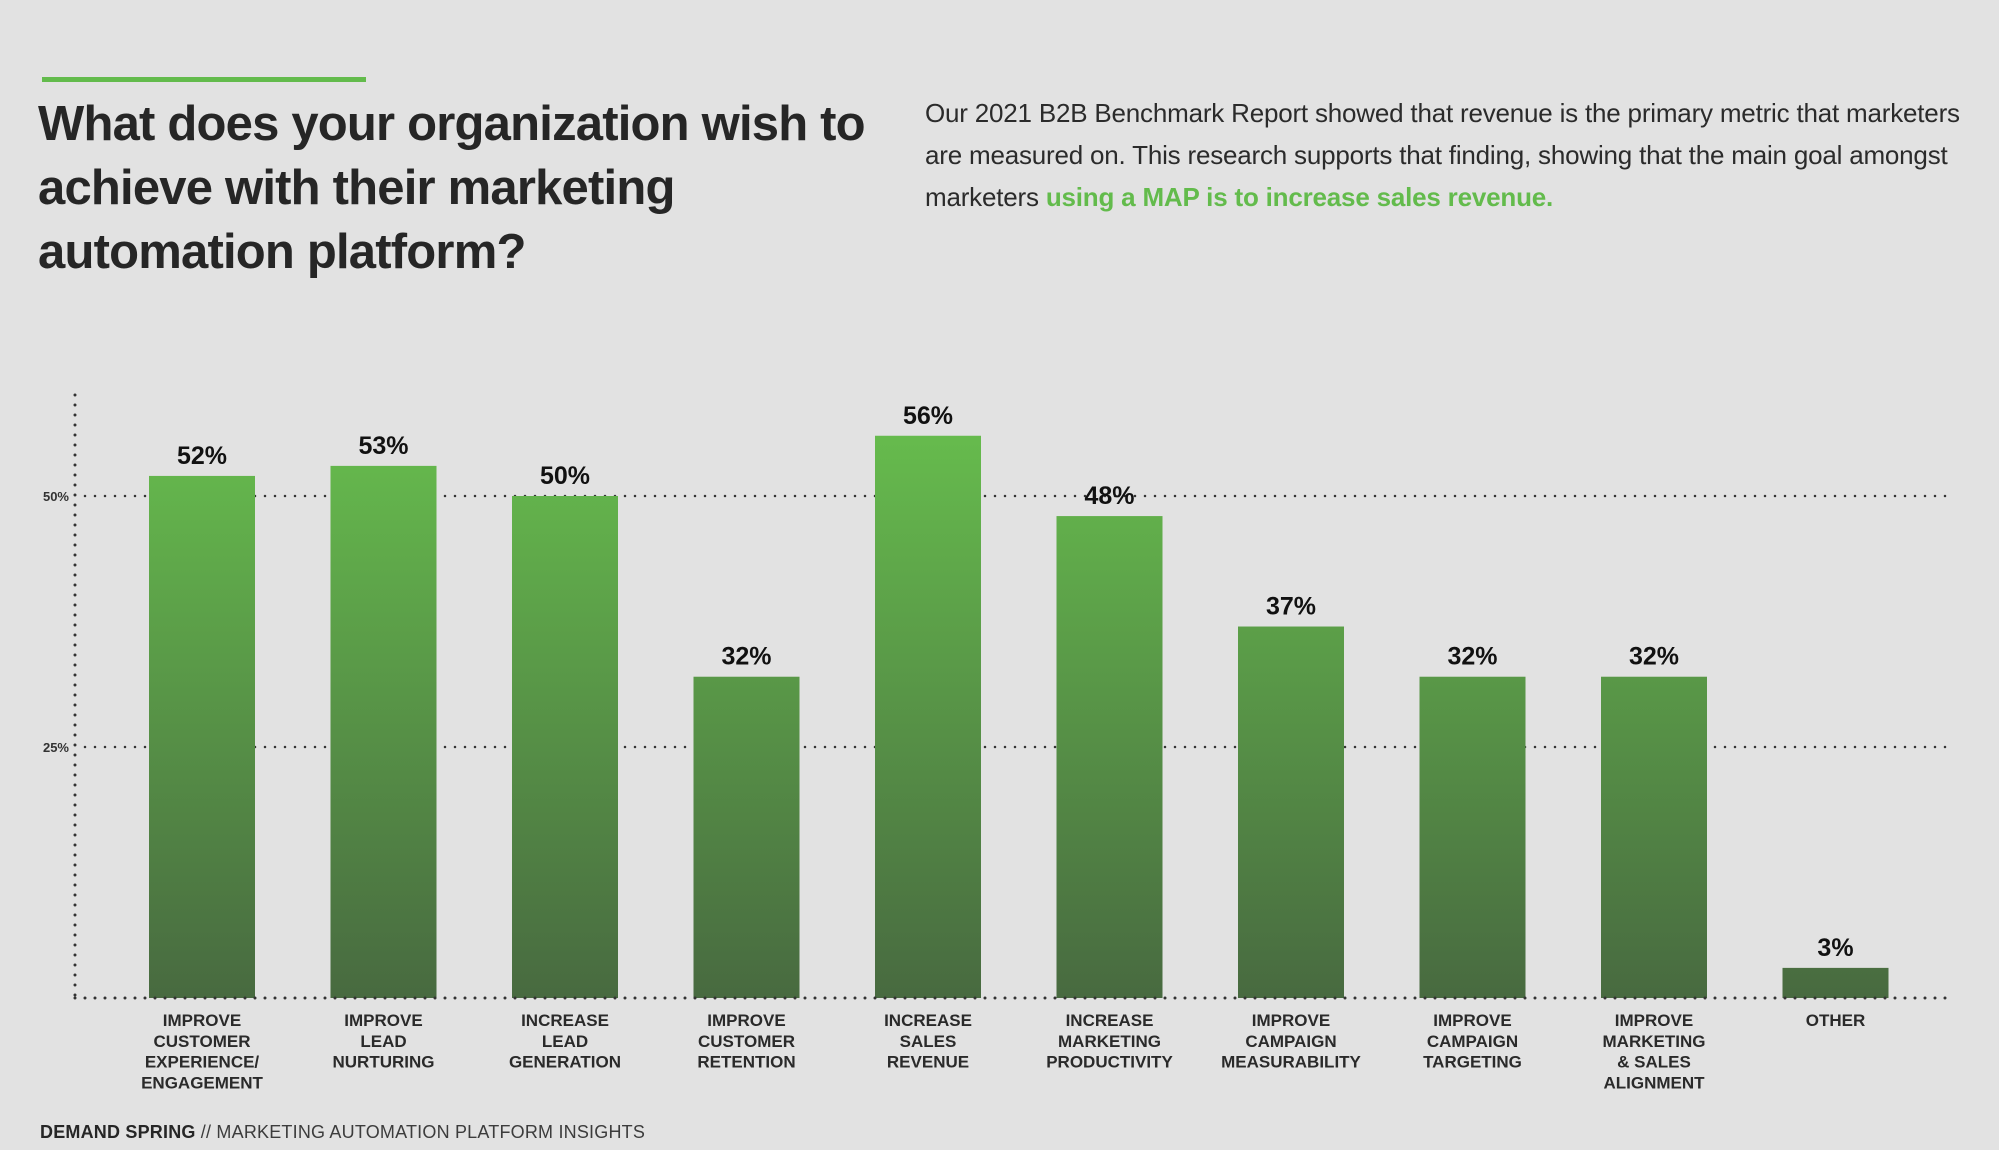  I want to click on x-category-label: IMPROVE MARKETING & SALES ALIGNMENT, so click(1654, 1051).